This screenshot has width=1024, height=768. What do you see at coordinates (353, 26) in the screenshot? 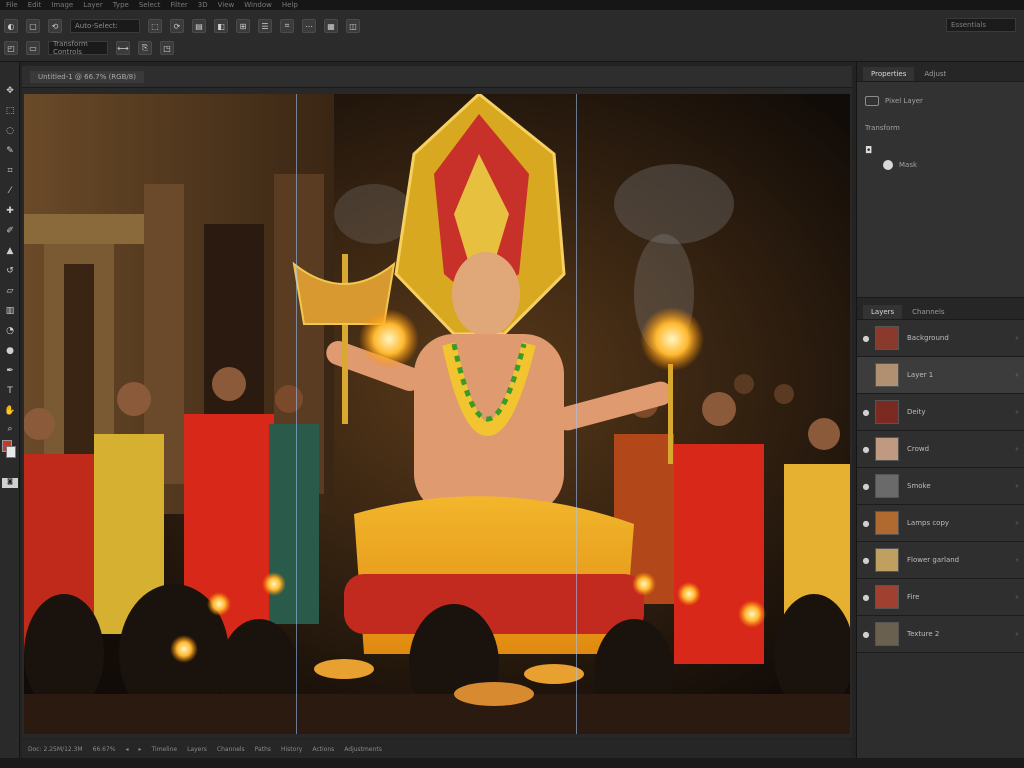
I see `option-button: ◫` at bounding box center [353, 26].